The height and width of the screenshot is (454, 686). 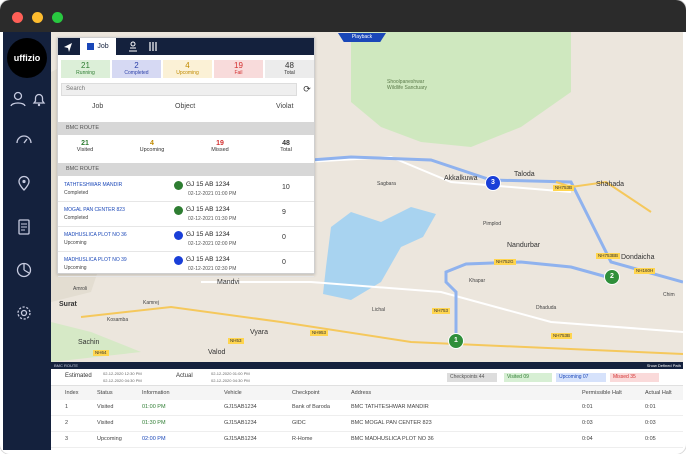 I want to click on stat-running: 21 Running, so click(x=85, y=69).